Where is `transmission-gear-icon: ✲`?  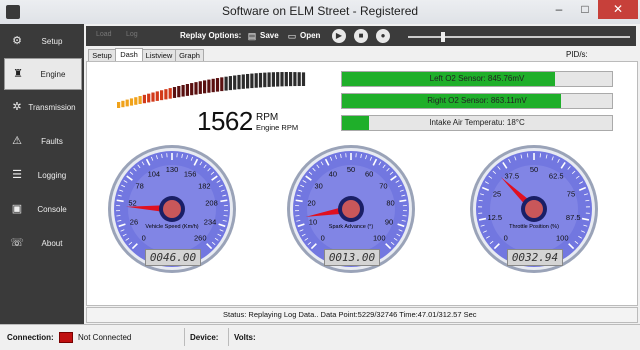
transmission-gear-icon: ✲ is located at coordinates (17, 107).